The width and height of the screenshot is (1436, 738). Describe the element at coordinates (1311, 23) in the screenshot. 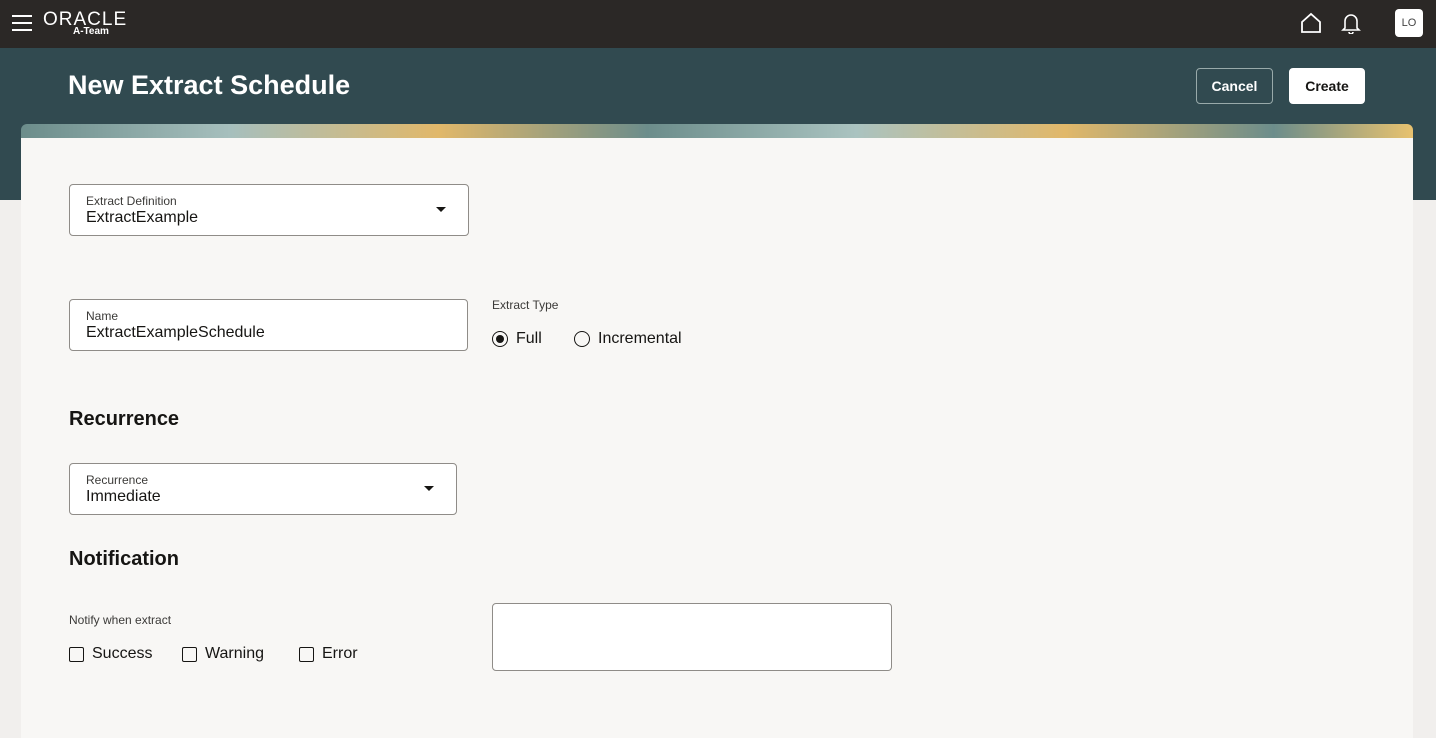

I see `home-icon` at that location.